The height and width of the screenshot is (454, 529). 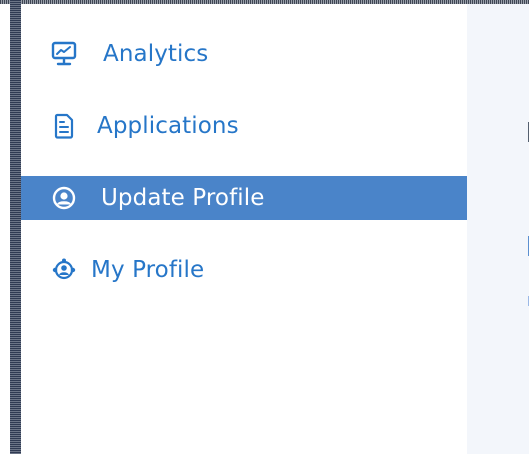 I want to click on sidebar-item-label: Applications, so click(x=168, y=126).